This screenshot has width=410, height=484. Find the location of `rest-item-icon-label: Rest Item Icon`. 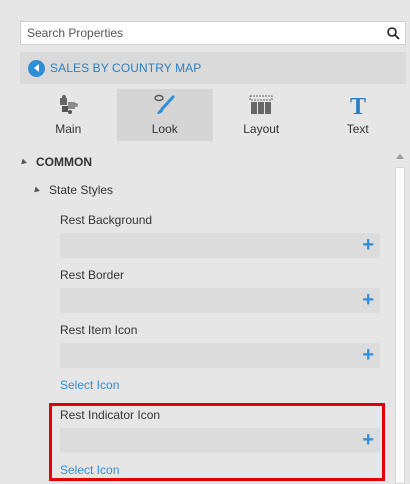

rest-item-icon-label: Rest Item Icon is located at coordinates (99, 330).